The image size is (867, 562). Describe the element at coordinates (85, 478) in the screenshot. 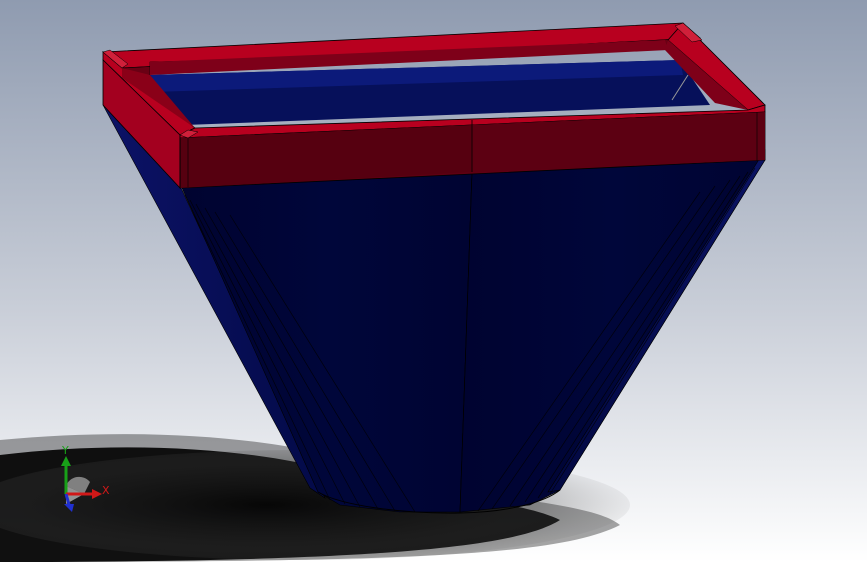

I see `reference-triad: Y X` at that location.